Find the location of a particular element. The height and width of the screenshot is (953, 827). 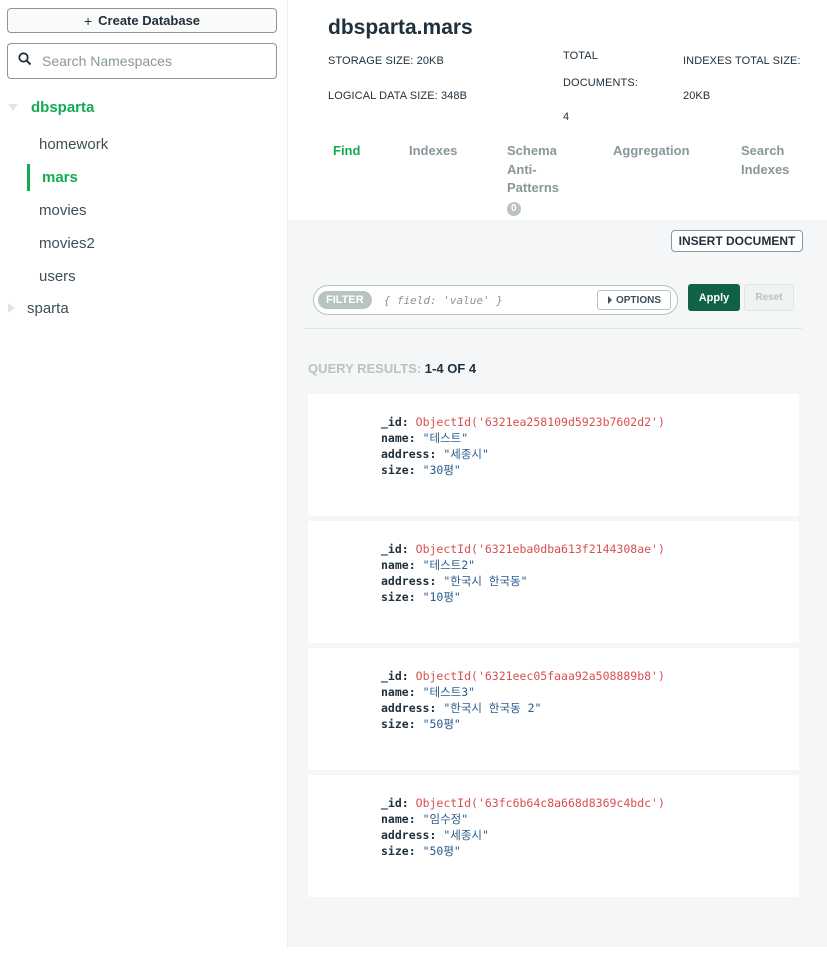

search-icon is located at coordinates (25, 61).